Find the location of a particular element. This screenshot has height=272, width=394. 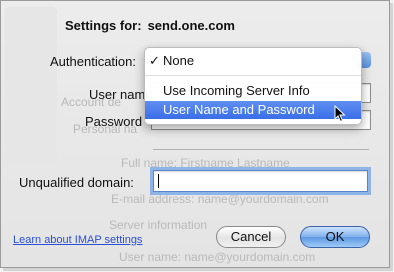

menu-separator is located at coordinates (253, 75).